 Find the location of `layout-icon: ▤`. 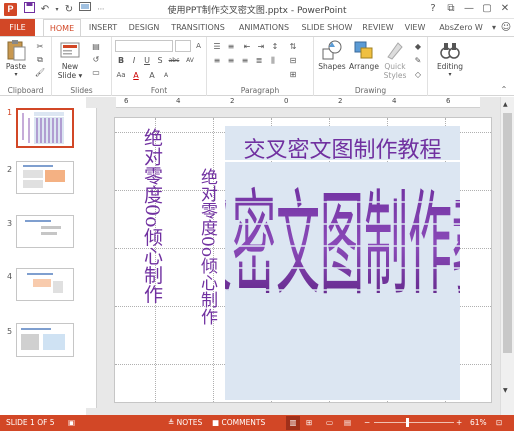

layout-icon: ▤ is located at coordinates (96, 46).